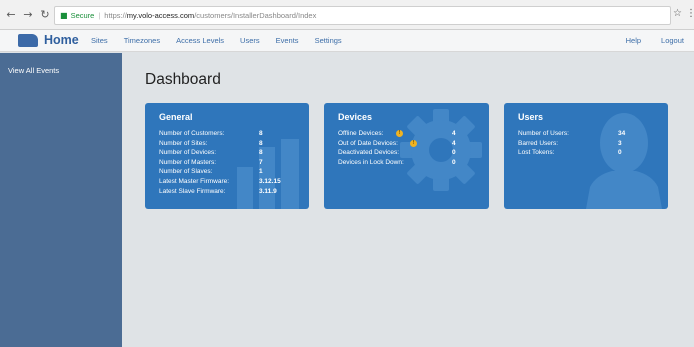 This screenshot has height=347, width=694. Describe the element at coordinates (99, 40) in the screenshot. I see `nav-sites: Sites` at that location.